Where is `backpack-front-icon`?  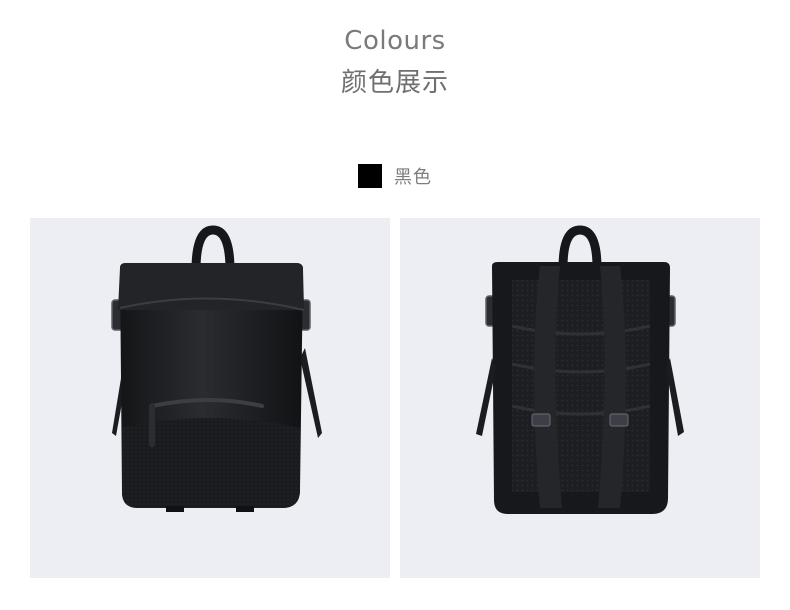 backpack-front-icon is located at coordinates (216, 368).